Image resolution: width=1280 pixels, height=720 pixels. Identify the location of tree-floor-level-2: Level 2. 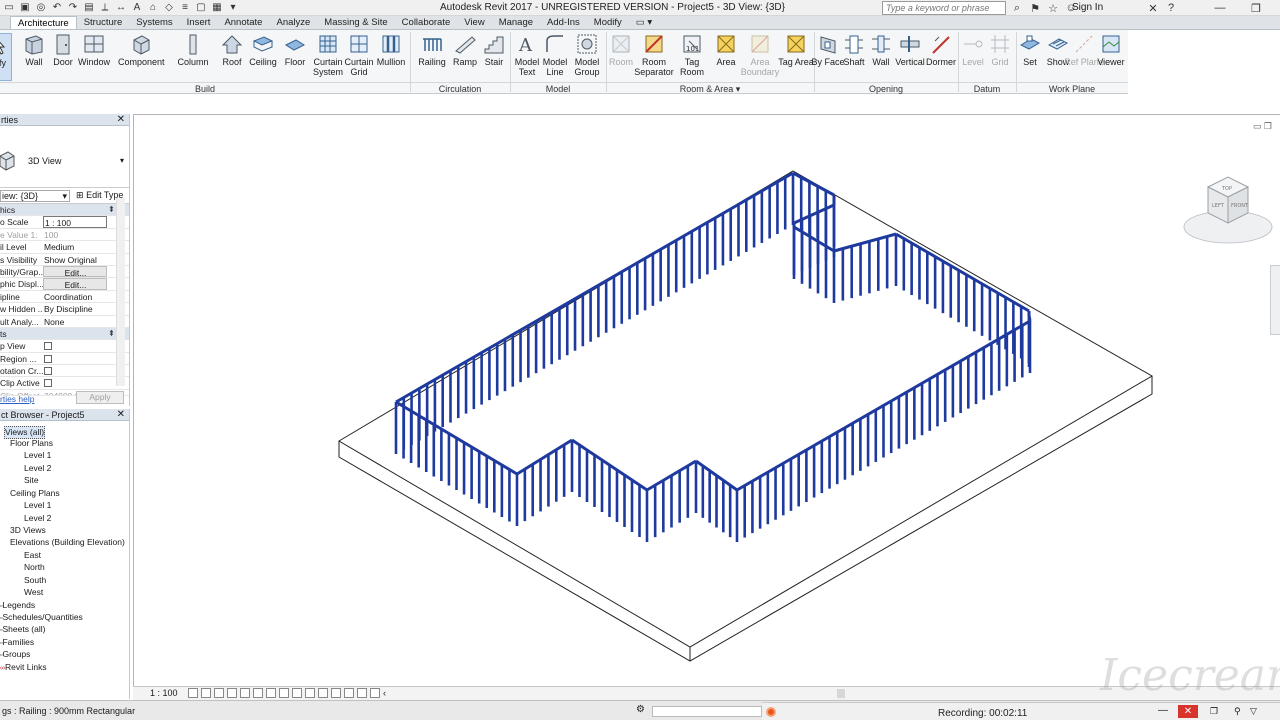
(37, 468).